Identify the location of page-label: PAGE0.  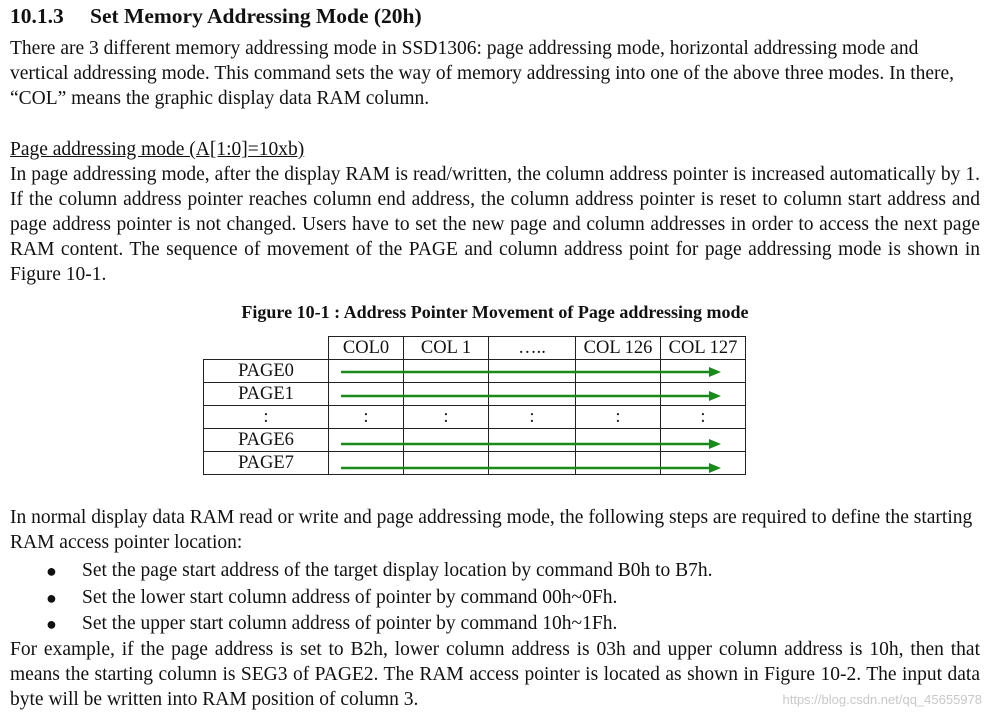
(266, 371).